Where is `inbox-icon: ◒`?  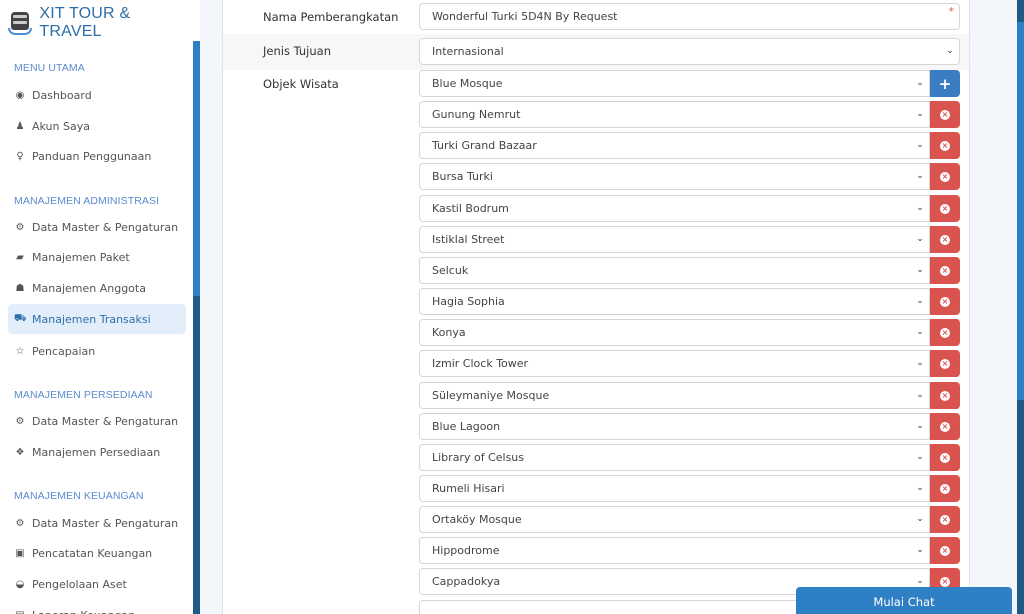 inbox-icon: ◒ is located at coordinates (20, 584).